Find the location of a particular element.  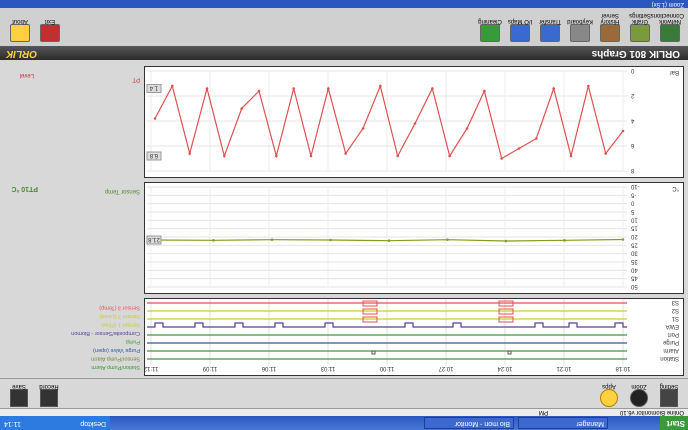

setting-button: Setting is located at coordinates (669, 393).